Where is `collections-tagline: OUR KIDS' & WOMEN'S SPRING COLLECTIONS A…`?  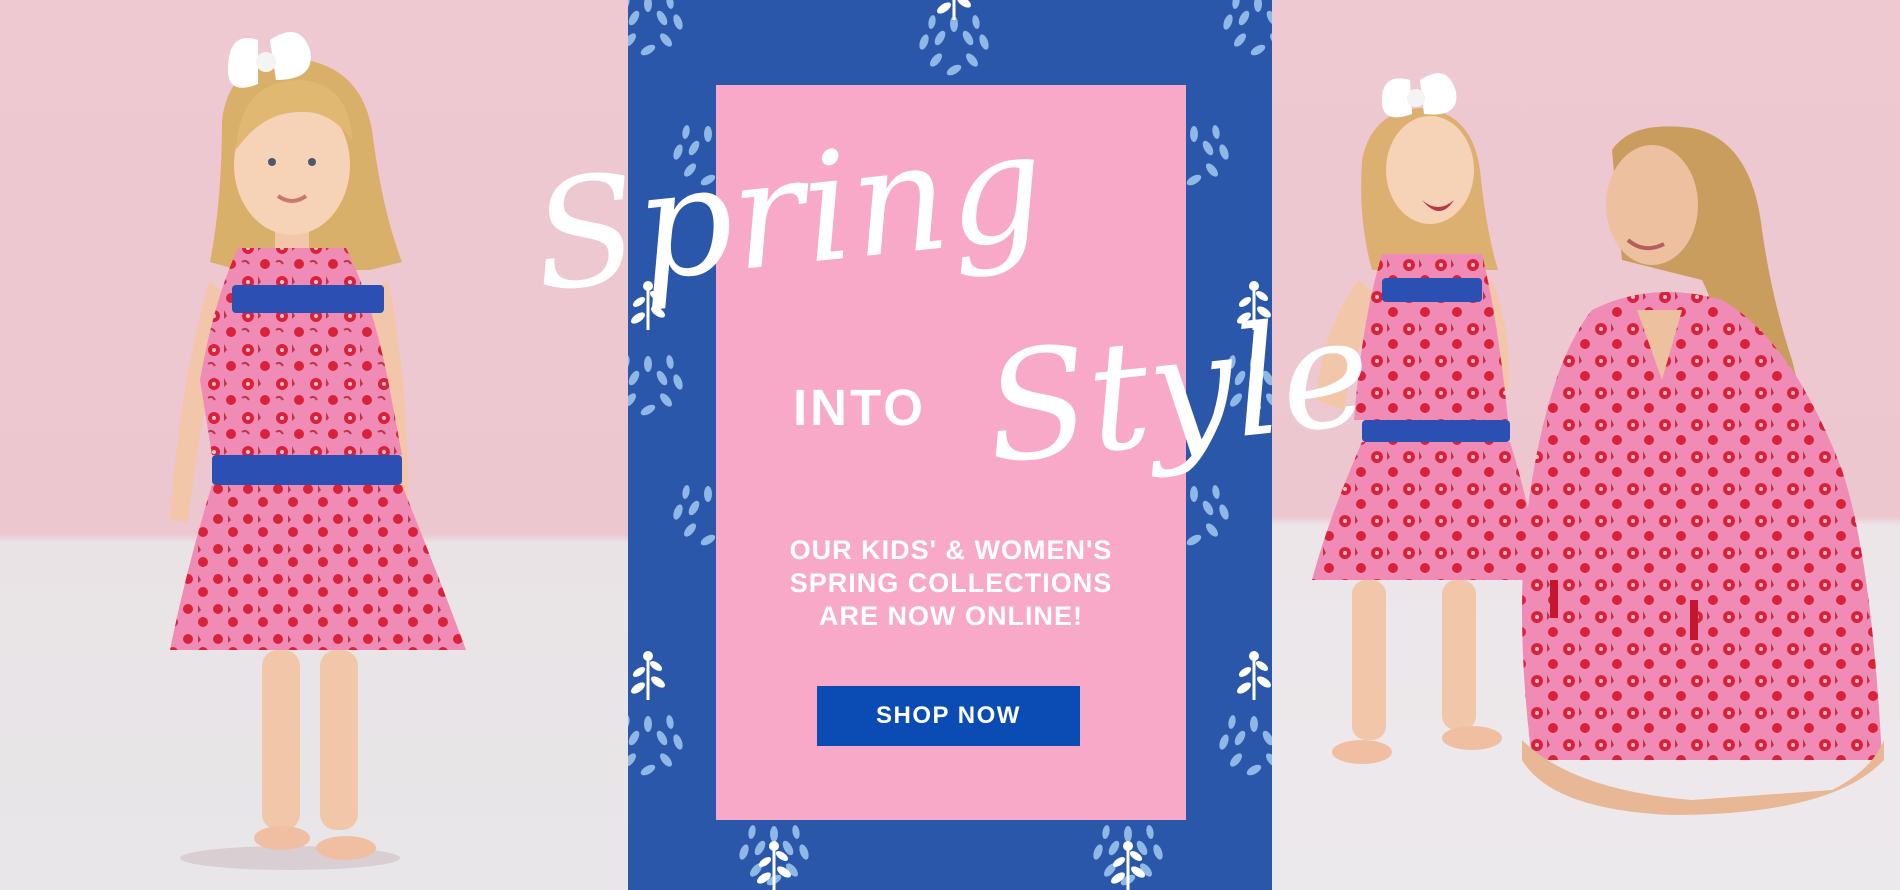
collections-tagline: OUR KIDS' & WOMEN'S SPRING COLLECTIONS A… is located at coordinates (951, 583).